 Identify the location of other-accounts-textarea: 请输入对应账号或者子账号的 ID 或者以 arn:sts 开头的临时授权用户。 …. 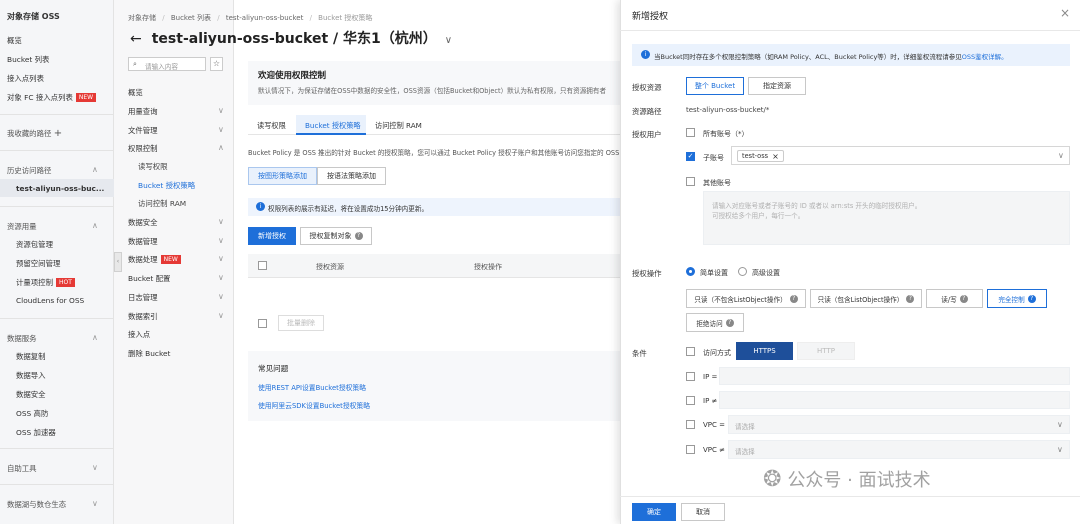
(886, 218).